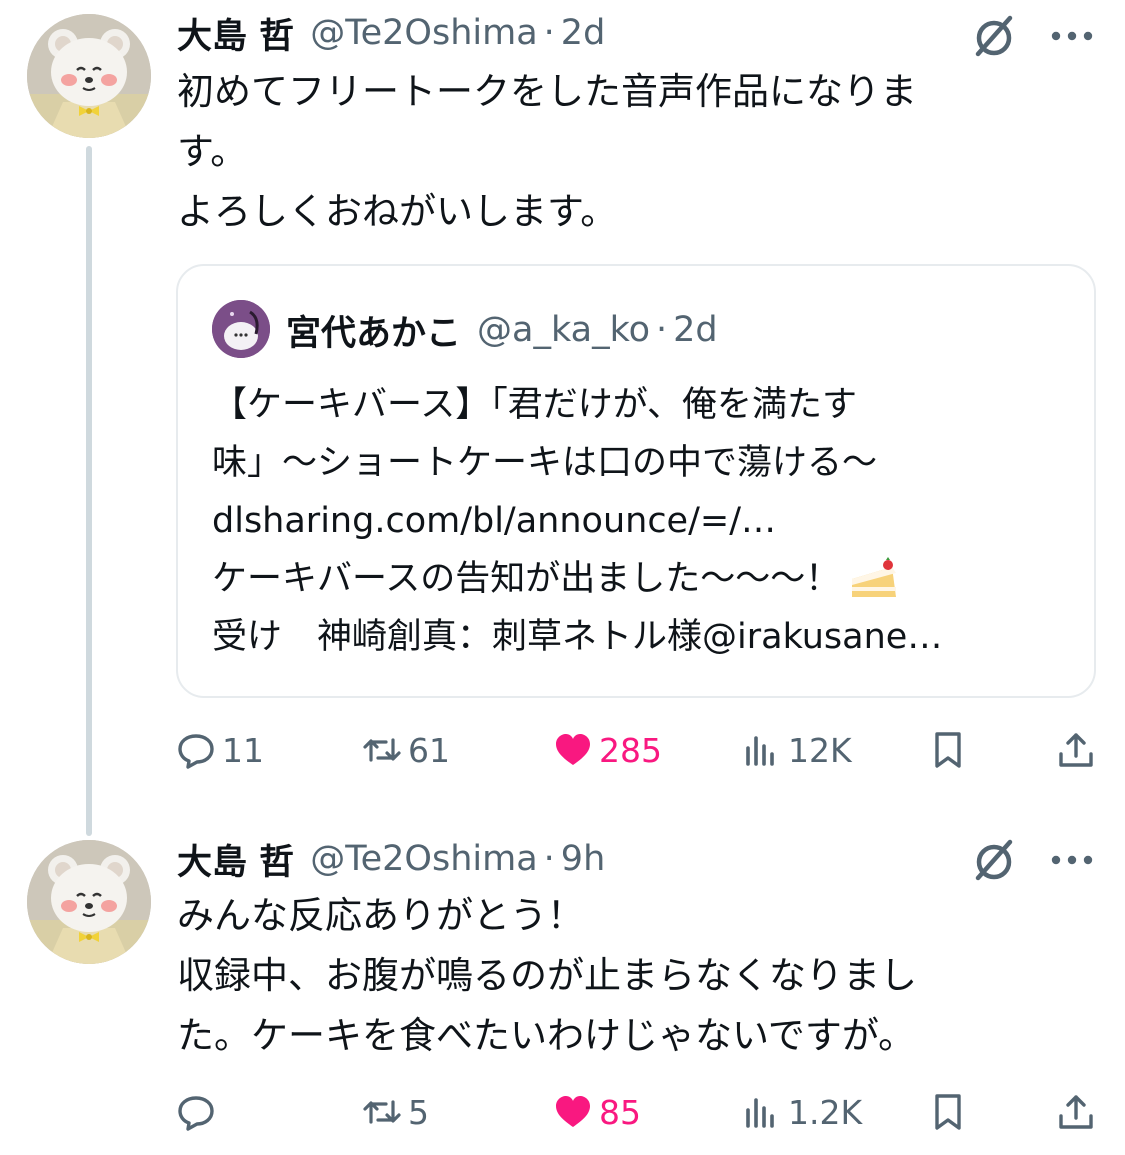 The height and width of the screenshot is (1155, 1125). What do you see at coordinates (397, 211) in the screenshot?
I see `tweet-text-line: よろしくおねがいします。` at bounding box center [397, 211].